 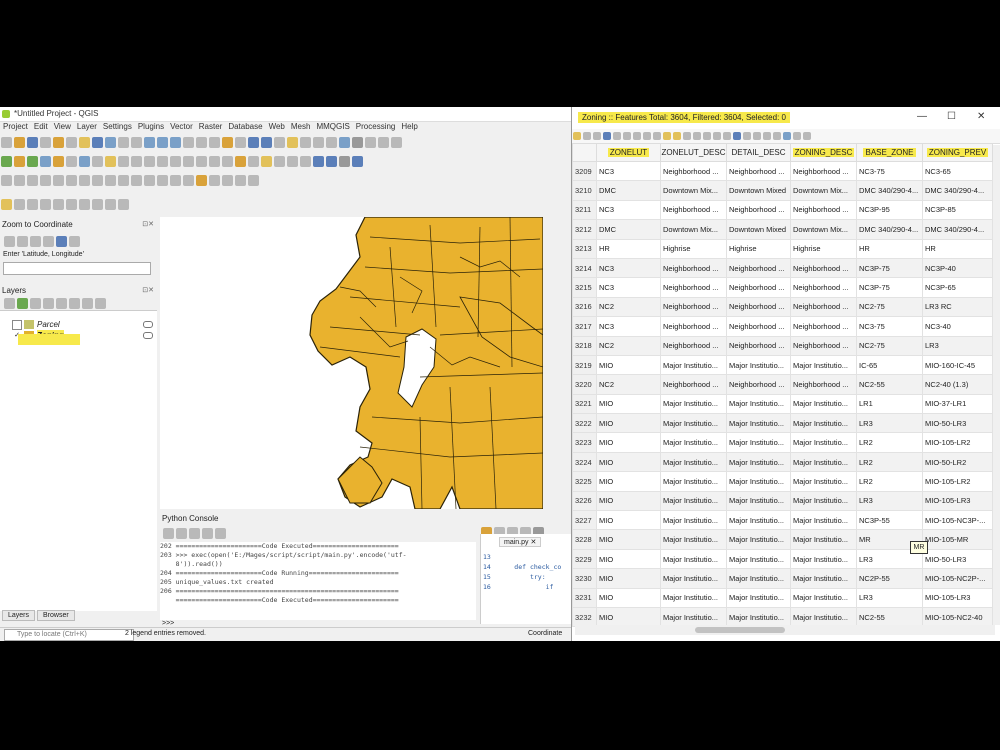 I want to click on menu-item-settings: Settings, so click(x=117, y=127).